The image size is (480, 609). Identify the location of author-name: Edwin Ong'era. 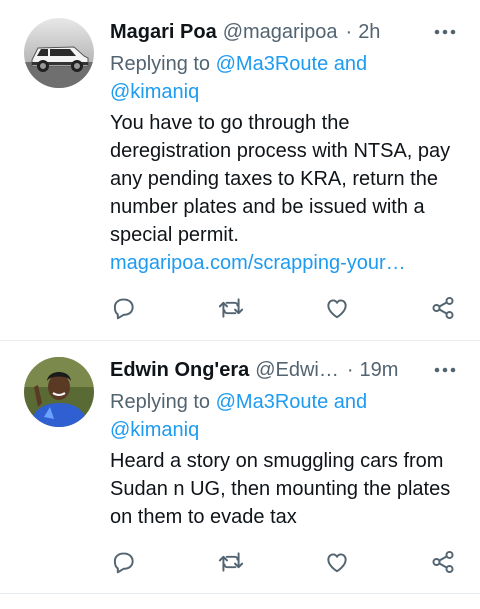
(179, 370).